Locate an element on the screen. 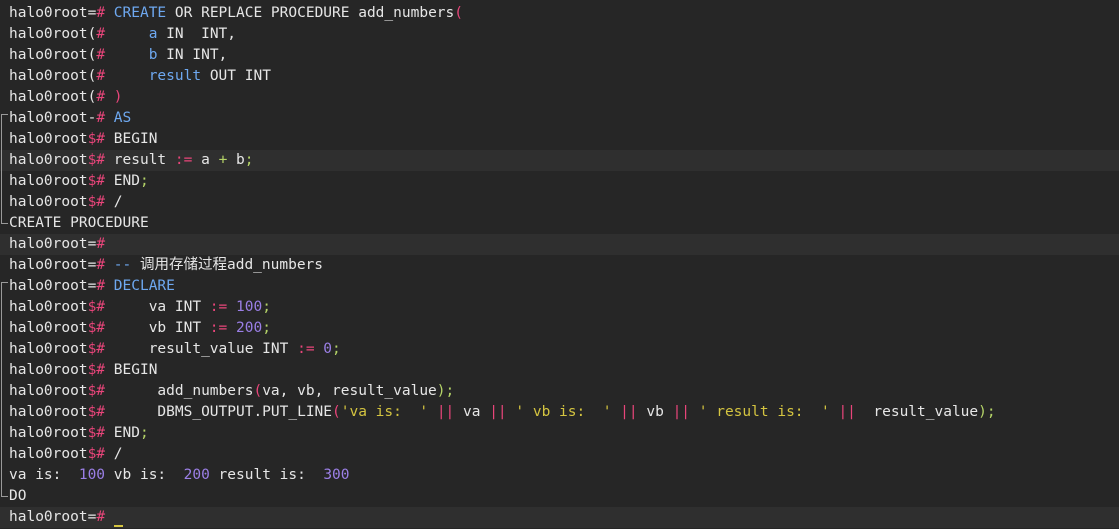  terminal-line: halo0root$# vb INT := 200; is located at coordinates (559, 328).